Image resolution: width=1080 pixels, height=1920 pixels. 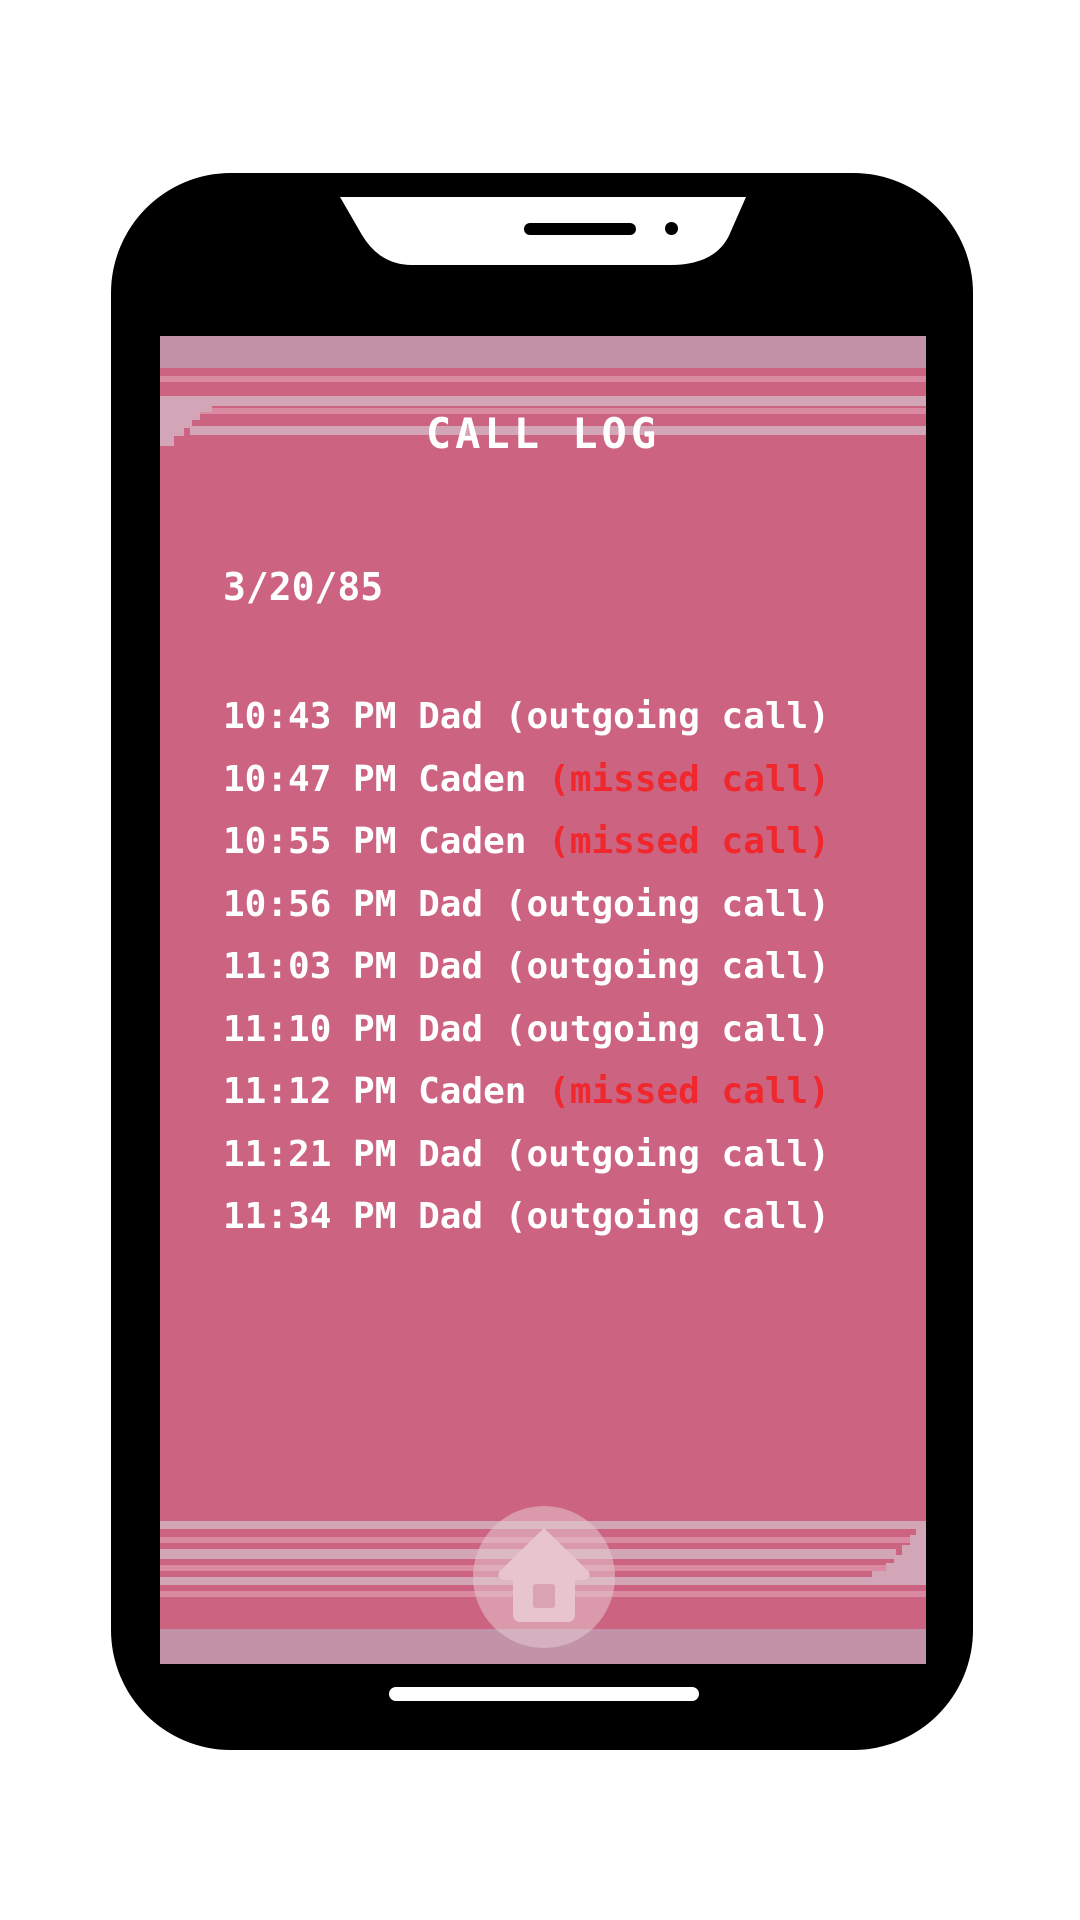 What do you see at coordinates (310, 841) in the screenshot?
I see `call-time: 10:55 PM` at bounding box center [310, 841].